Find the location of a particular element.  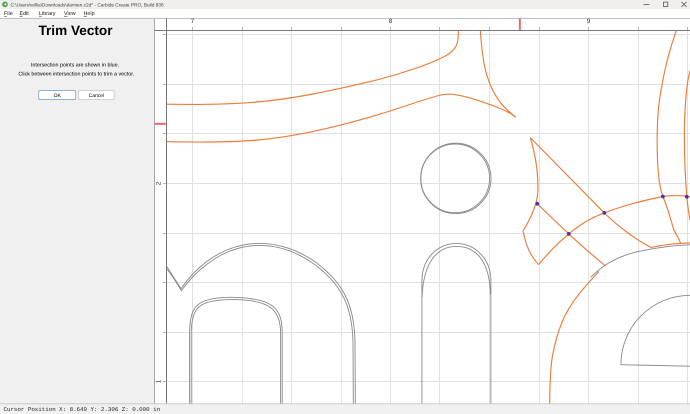

svg-text: 9 is located at coordinates (589, 21).